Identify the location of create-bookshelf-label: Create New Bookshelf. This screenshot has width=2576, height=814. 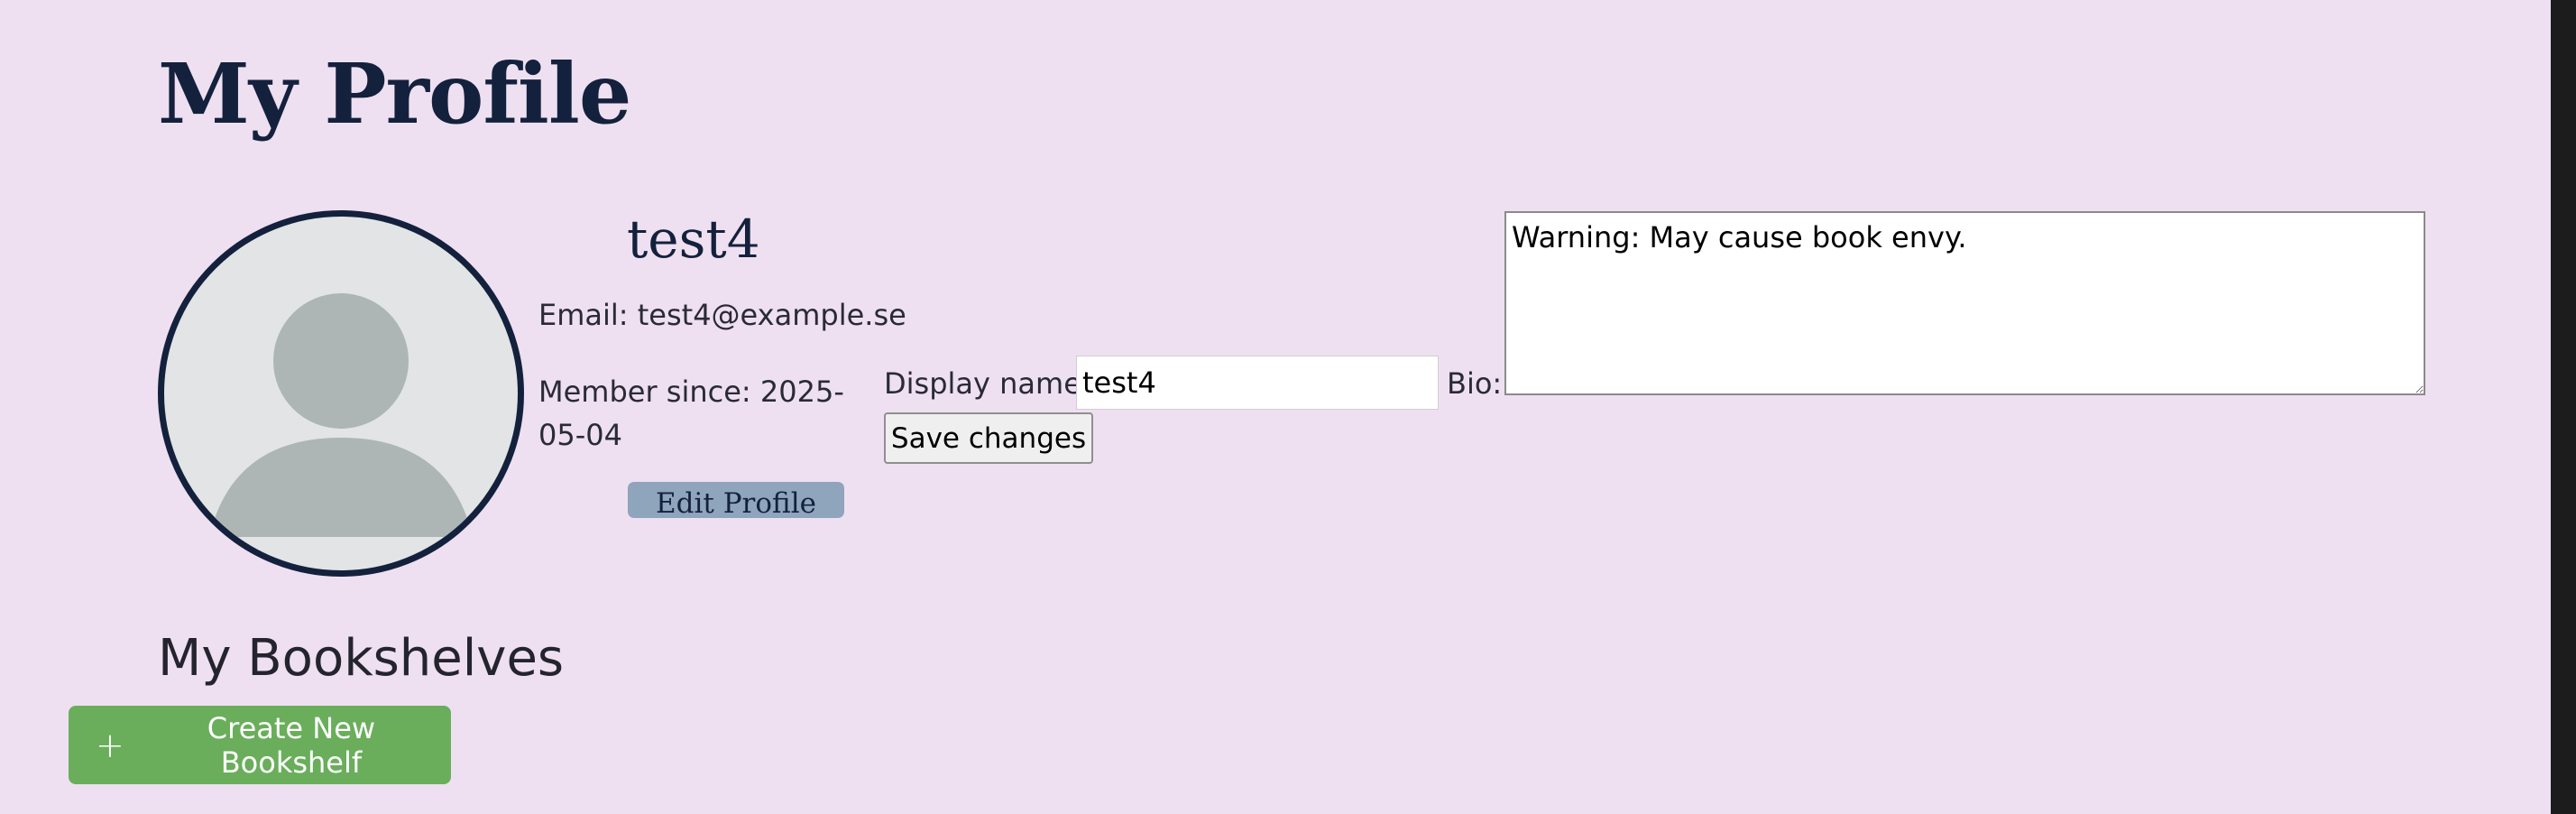
(292, 745).